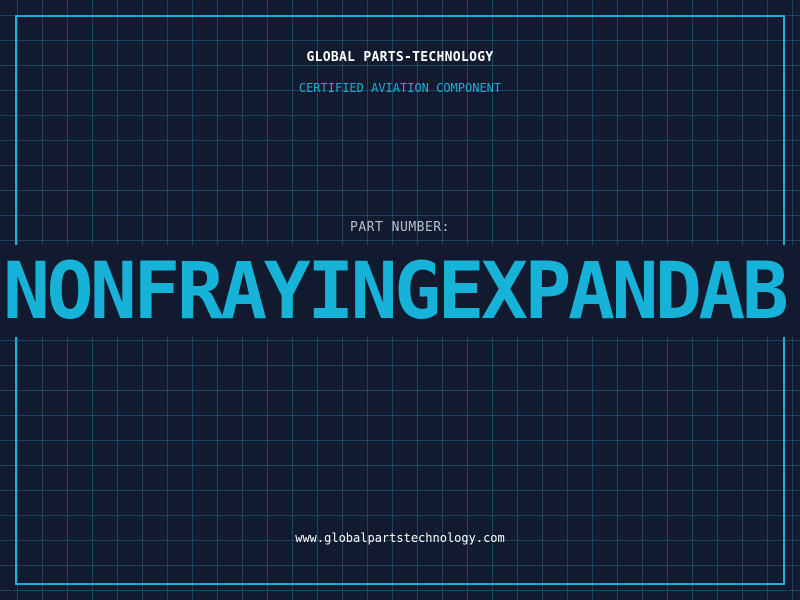 This screenshot has width=800, height=600. Describe the element at coordinates (400, 57) in the screenshot. I see `company-name: GLOBAL PARTS-TECHNOLOGY` at that location.